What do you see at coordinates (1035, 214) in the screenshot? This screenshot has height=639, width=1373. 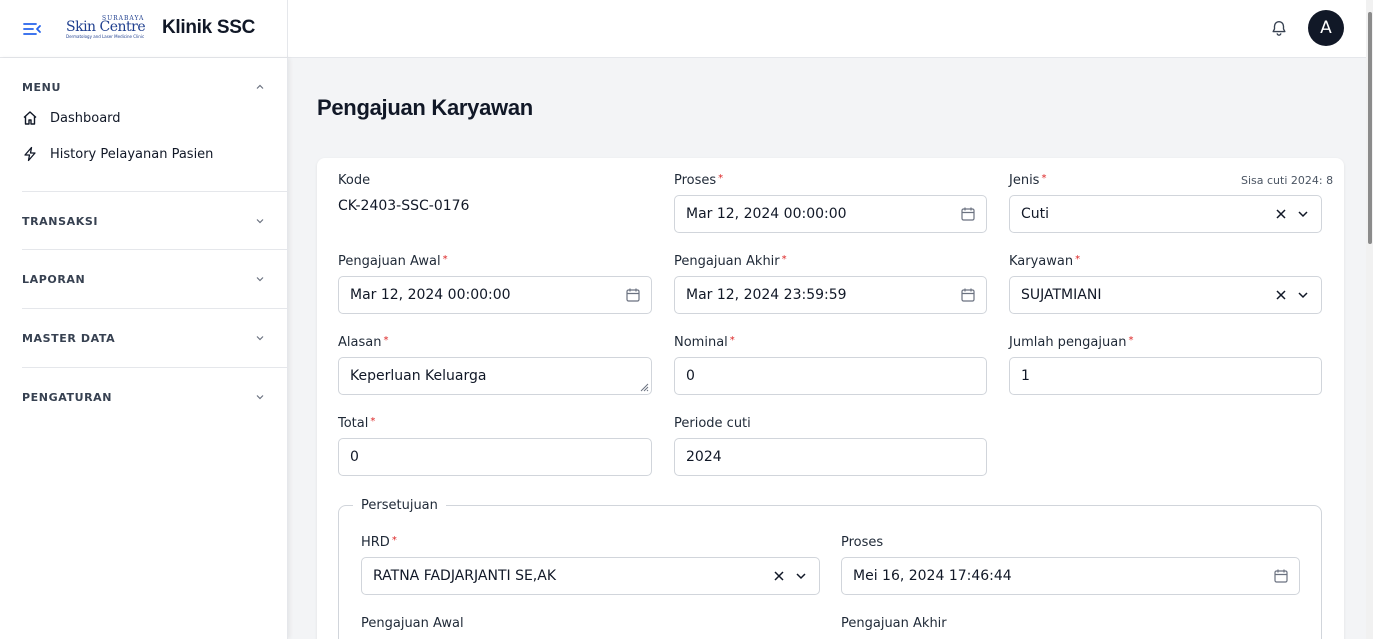 I see `jenis-selected-value: Cuti` at bounding box center [1035, 214].